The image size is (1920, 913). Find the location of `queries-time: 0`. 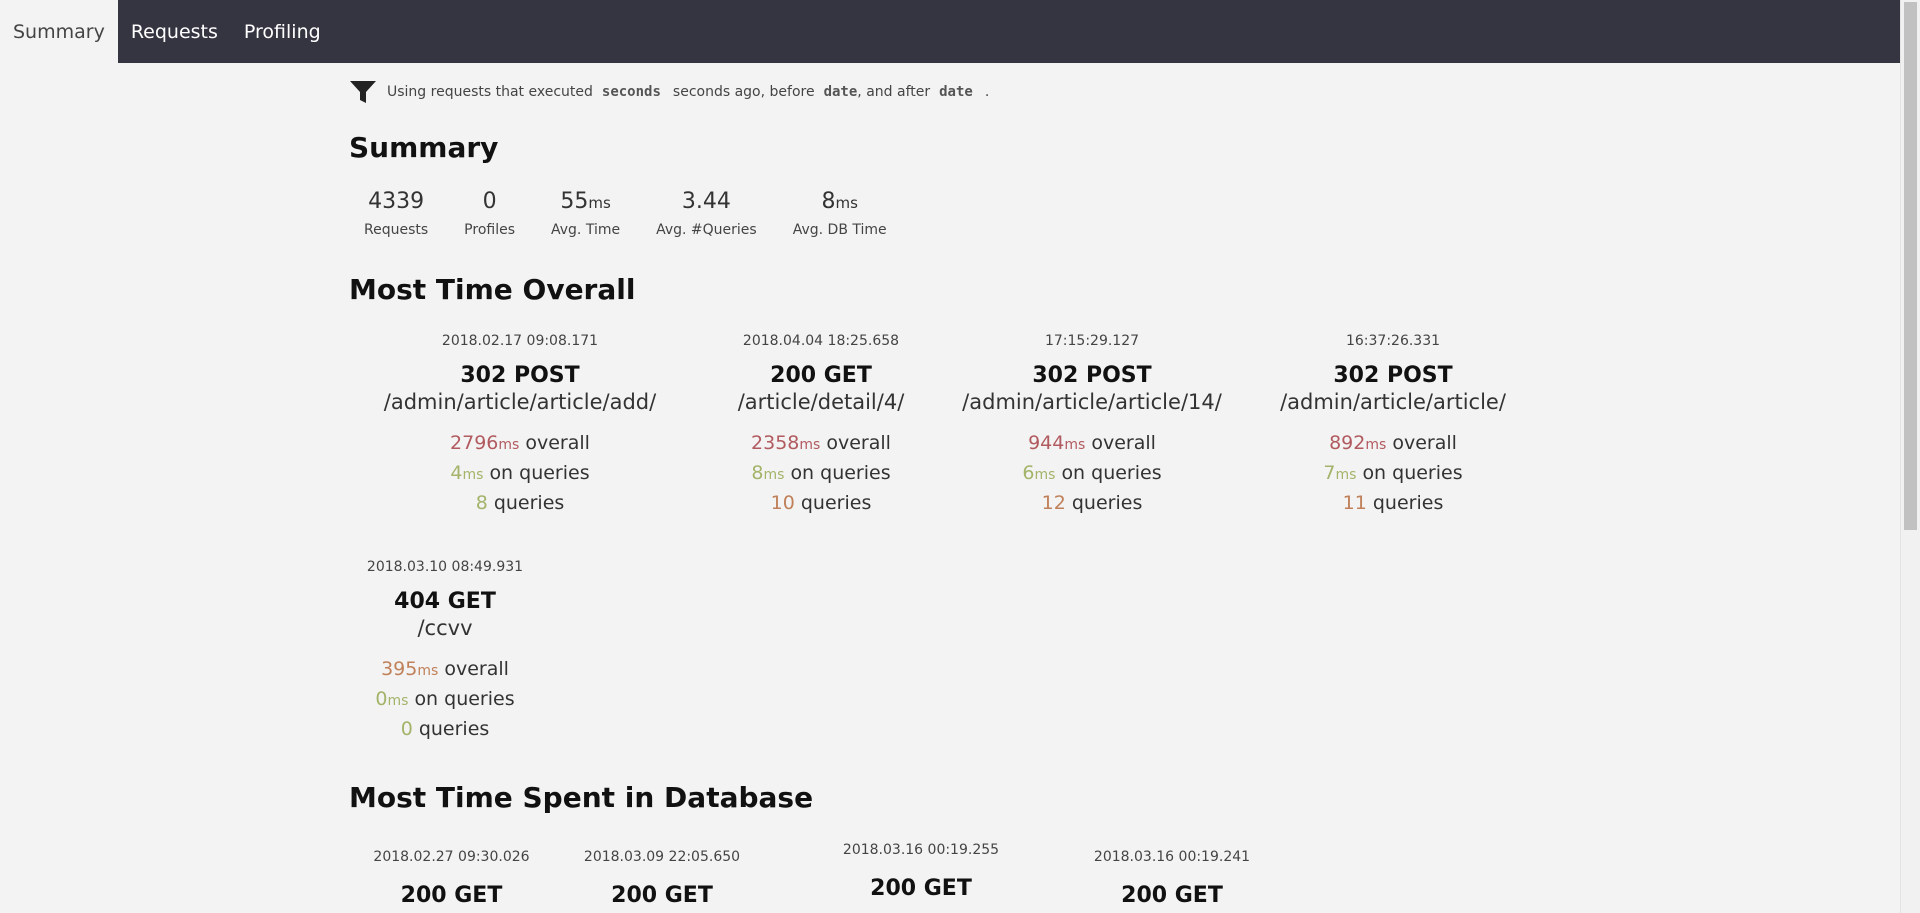

queries-time: 0 is located at coordinates (381, 699).